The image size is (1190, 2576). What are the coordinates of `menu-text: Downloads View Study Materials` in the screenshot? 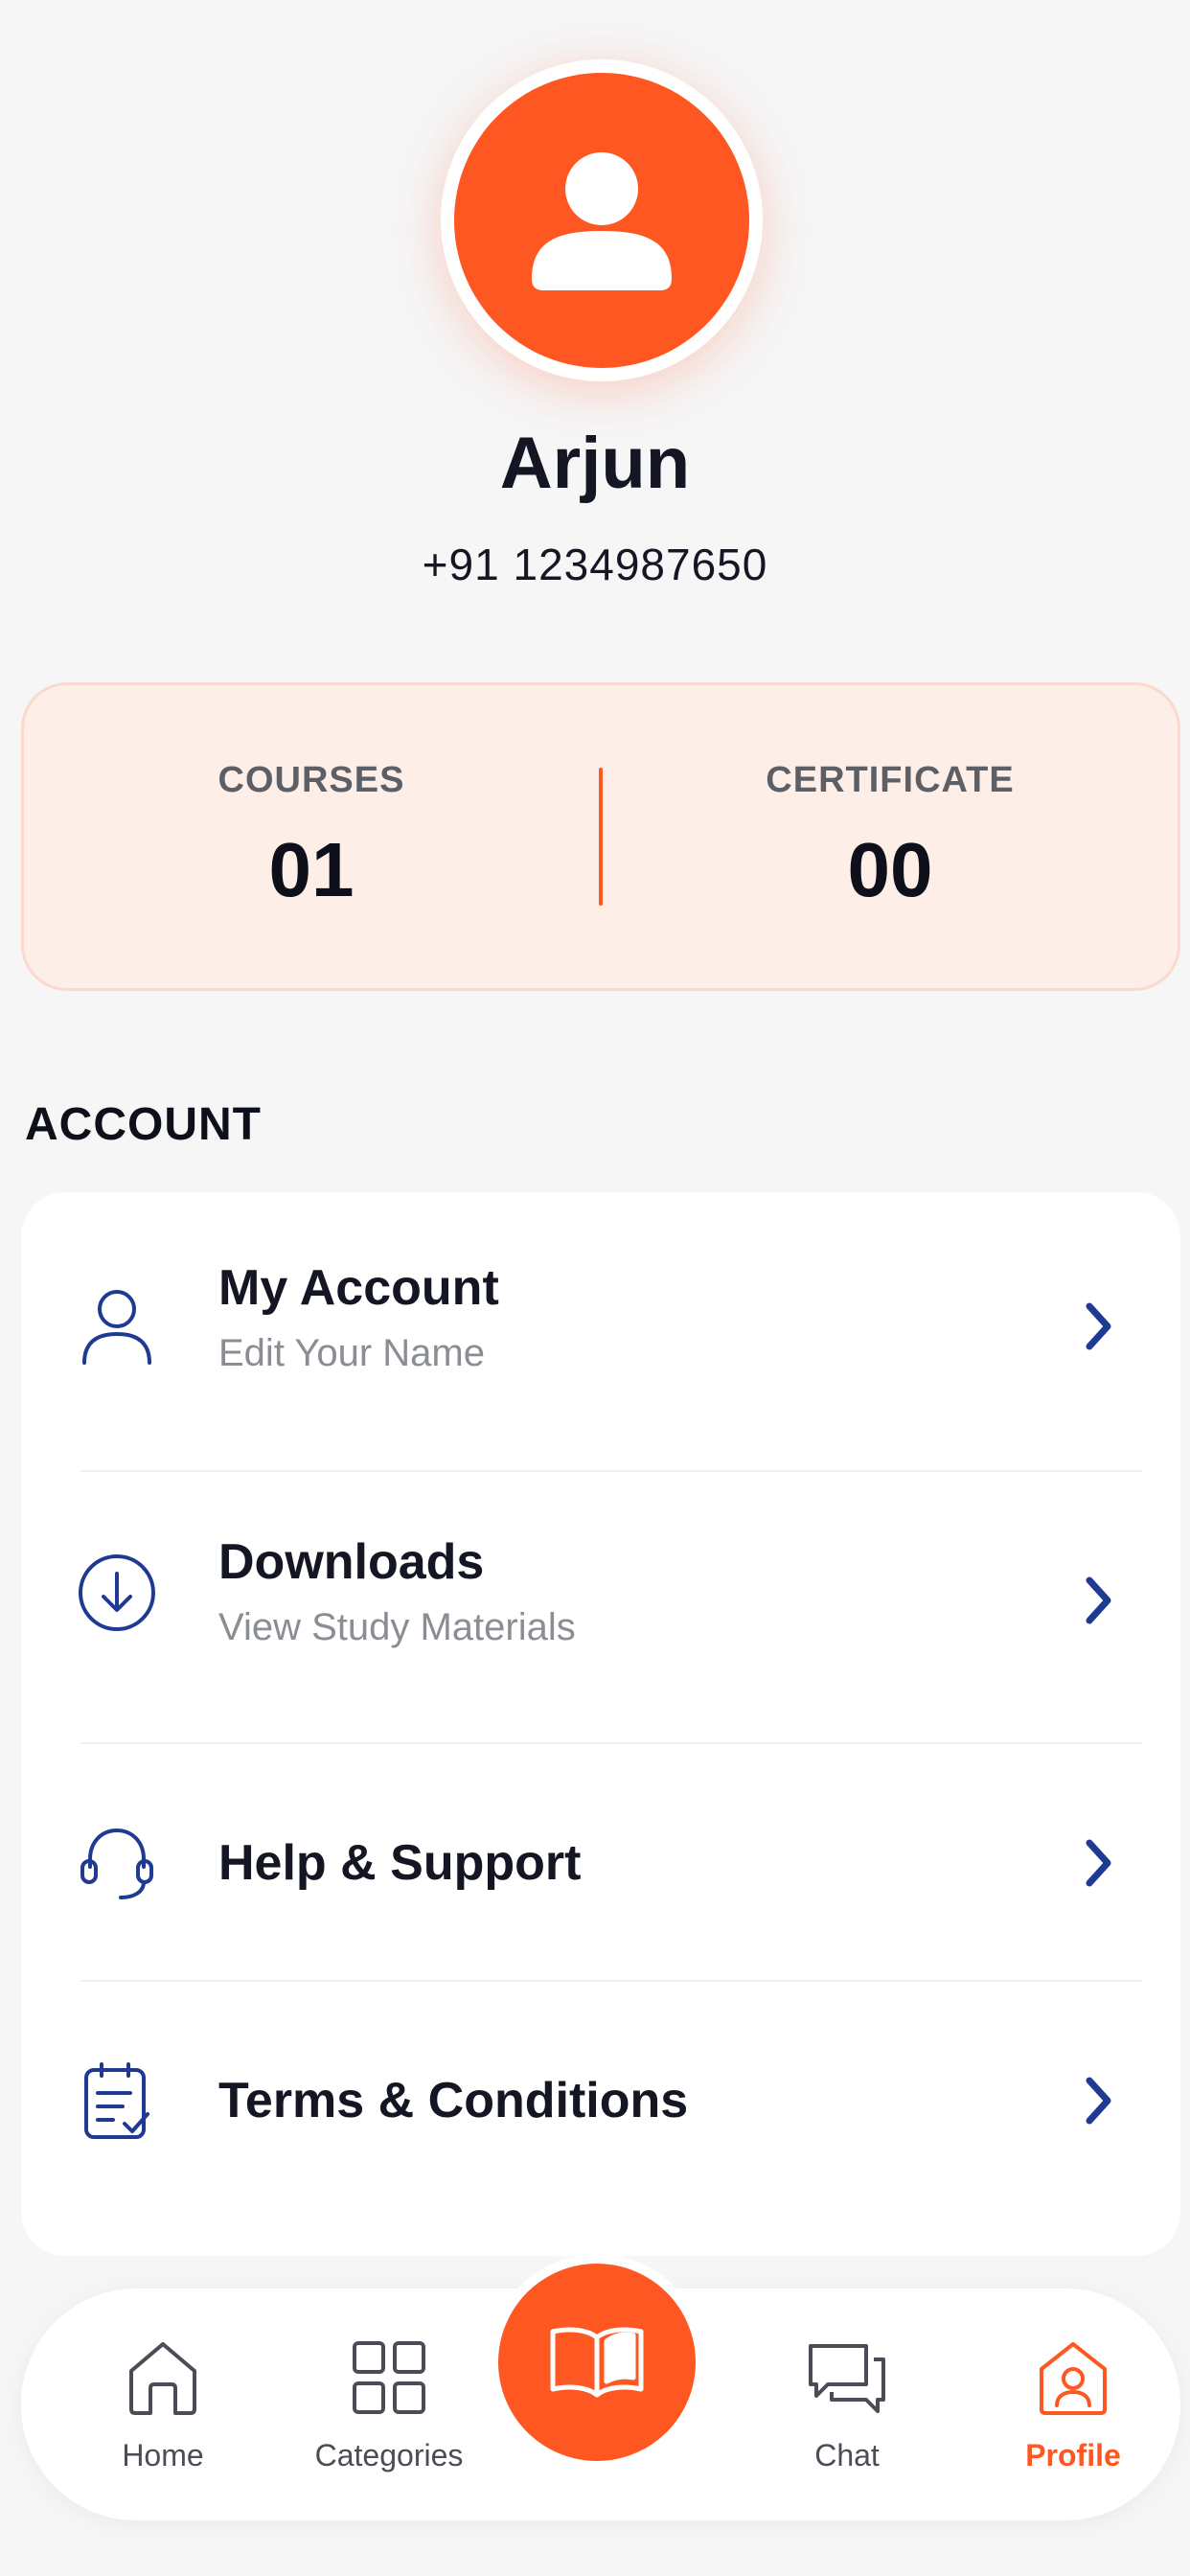 It's located at (397, 1591).